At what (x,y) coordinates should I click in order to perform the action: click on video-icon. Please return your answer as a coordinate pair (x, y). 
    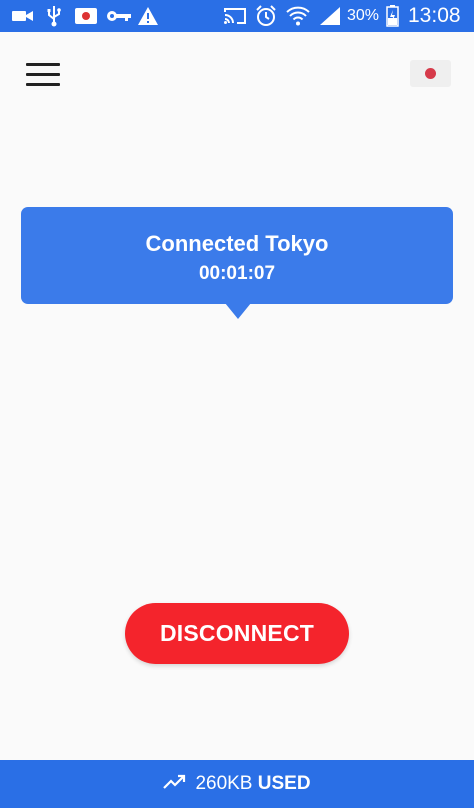
    Looking at the image, I should click on (23, 16).